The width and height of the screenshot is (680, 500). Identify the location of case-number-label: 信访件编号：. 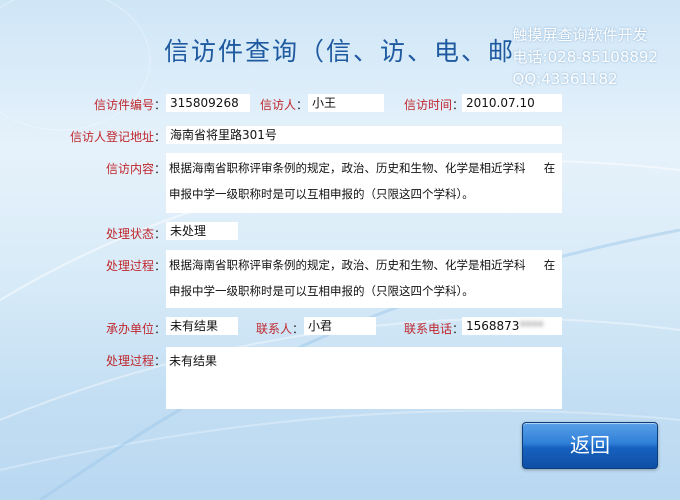
(129, 105).